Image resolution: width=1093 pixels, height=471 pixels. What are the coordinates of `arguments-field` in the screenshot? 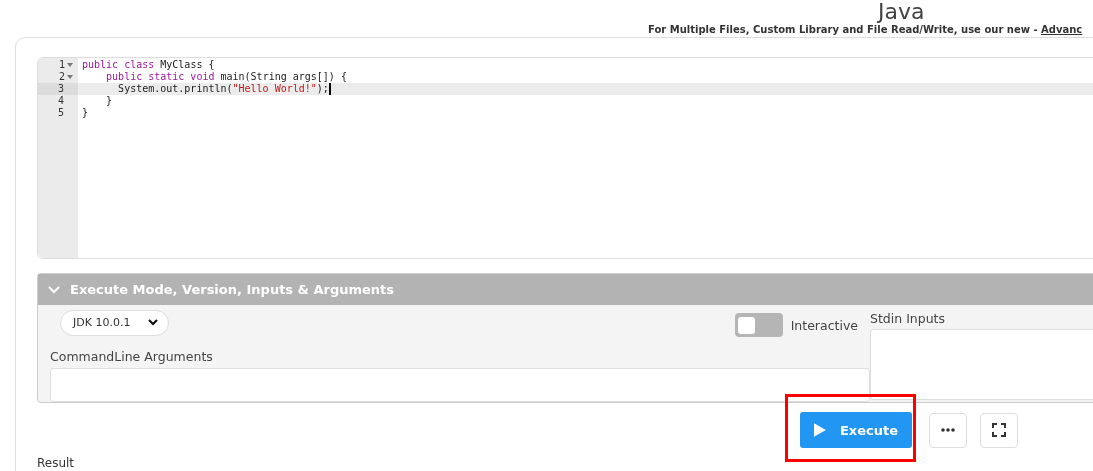 It's located at (460, 385).